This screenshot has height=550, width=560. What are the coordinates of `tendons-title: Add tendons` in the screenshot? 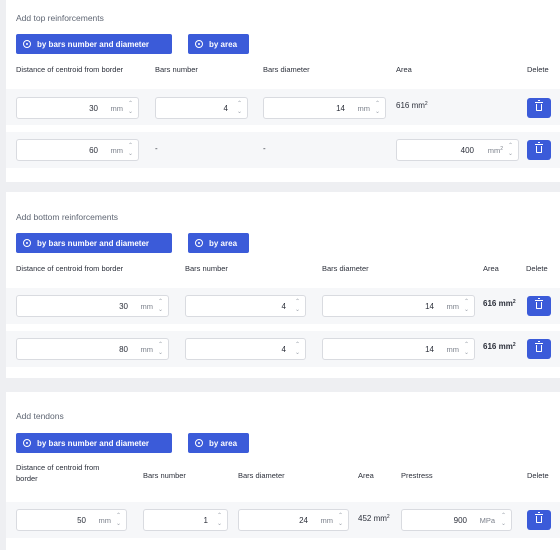 It's located at (40, 416).